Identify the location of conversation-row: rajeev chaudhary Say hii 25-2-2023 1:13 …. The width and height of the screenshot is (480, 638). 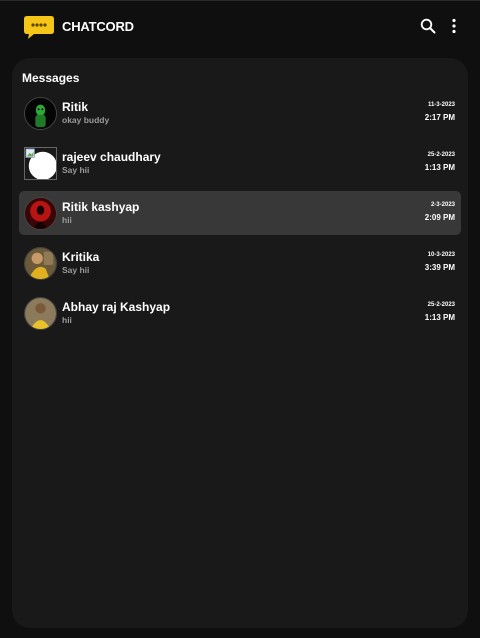
(240, 163).